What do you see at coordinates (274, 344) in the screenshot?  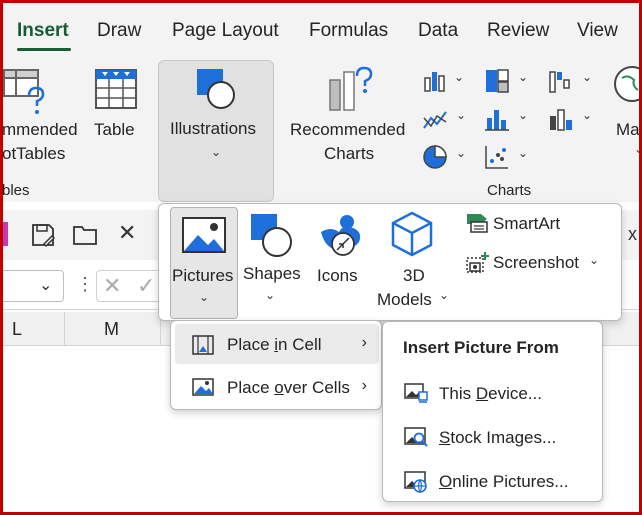 I see `place-in-cell-label: Place in Cell` at bounding box center [274, 344].